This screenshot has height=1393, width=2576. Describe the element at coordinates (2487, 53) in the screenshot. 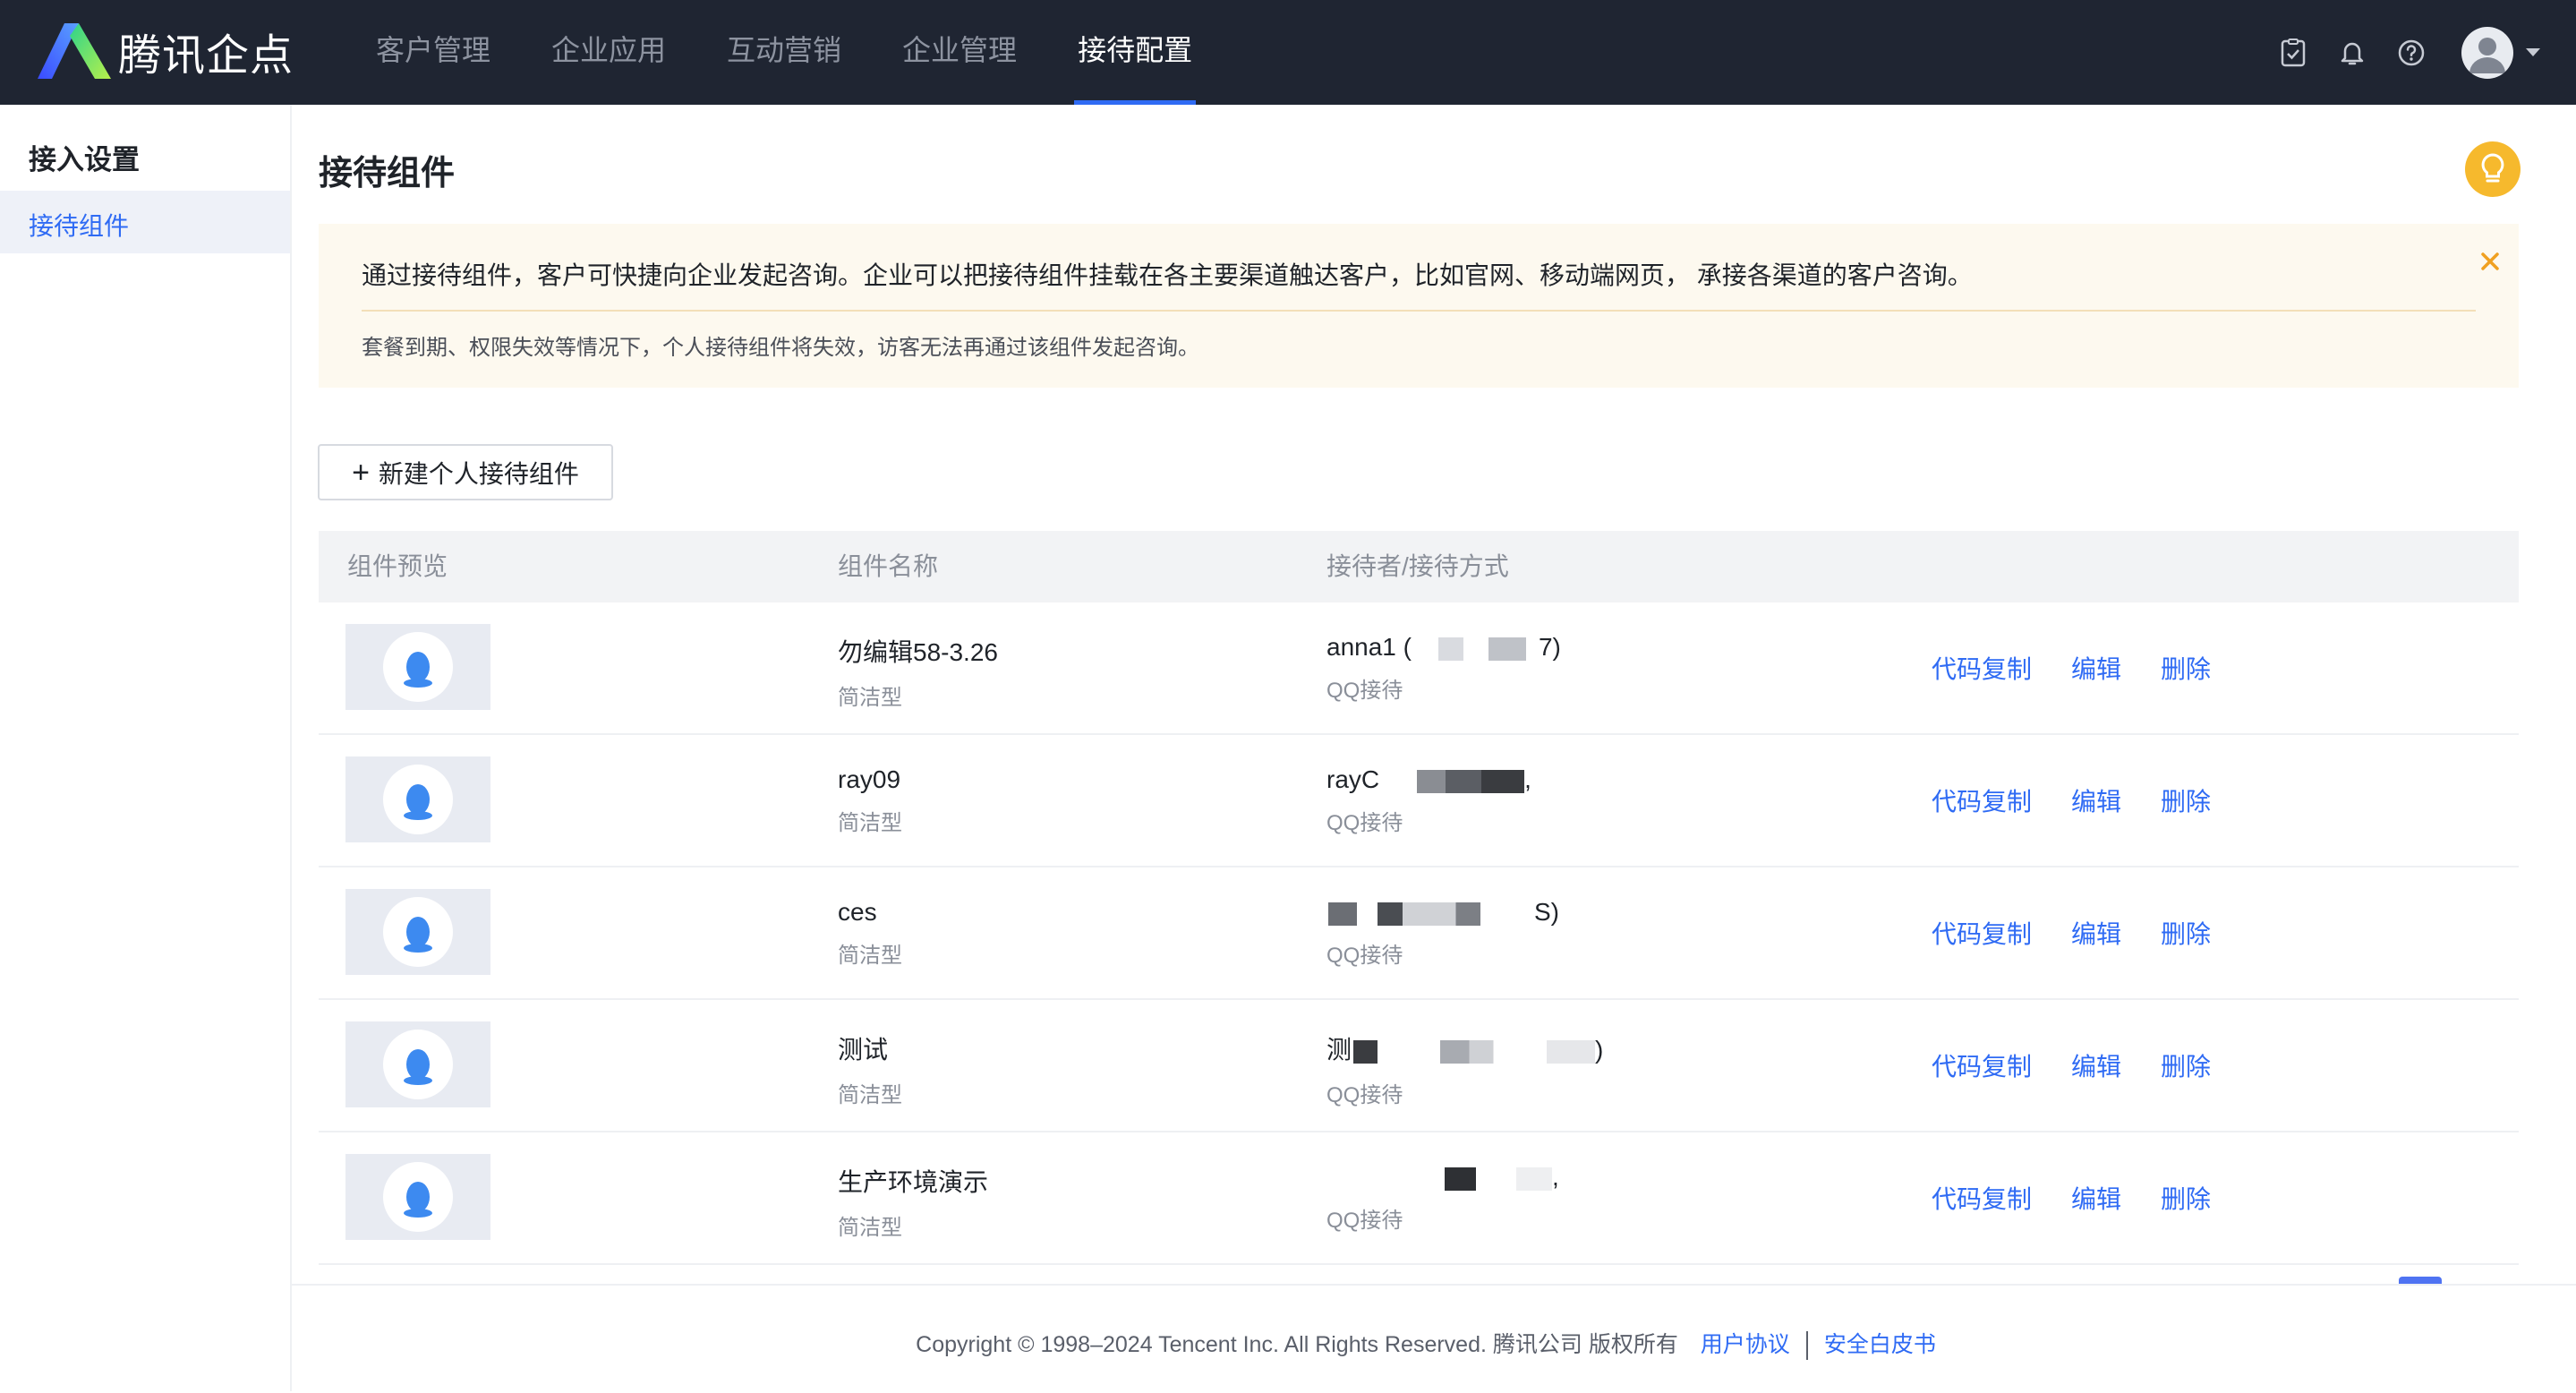

I see `avatar` at that location.